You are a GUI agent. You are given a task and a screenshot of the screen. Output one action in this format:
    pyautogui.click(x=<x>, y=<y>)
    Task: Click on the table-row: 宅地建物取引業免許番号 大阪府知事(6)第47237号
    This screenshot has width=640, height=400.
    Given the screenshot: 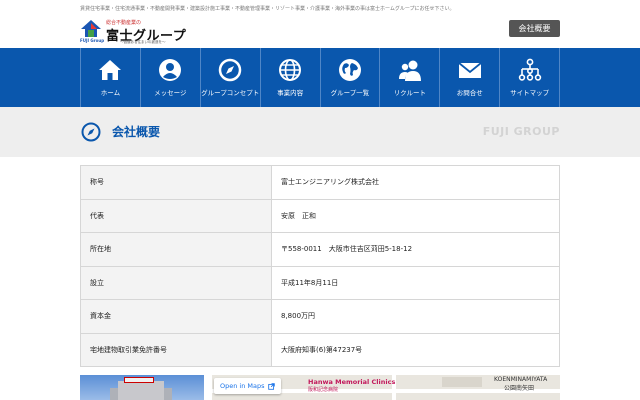 What is the action you would take?
    pyautogui.click(x=320, y=349)
    